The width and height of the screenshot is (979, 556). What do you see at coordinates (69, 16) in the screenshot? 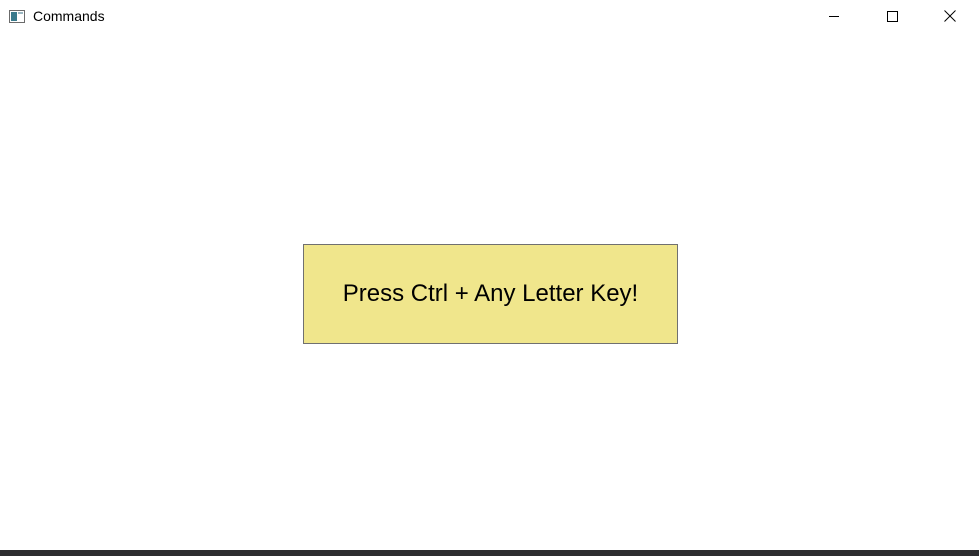
I see `window-title: Commands` at bounding box center [69, 16].